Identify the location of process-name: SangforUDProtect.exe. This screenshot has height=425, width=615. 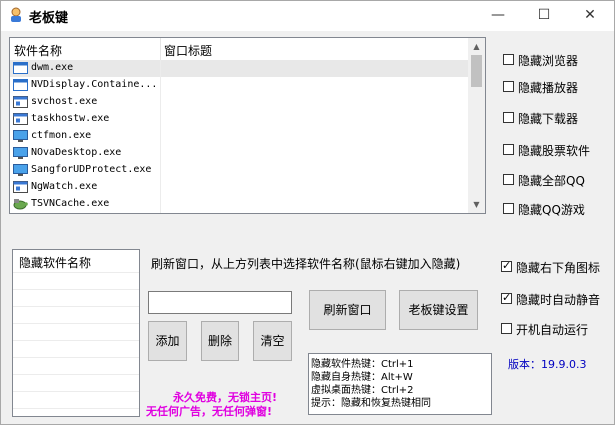
(91, 169).